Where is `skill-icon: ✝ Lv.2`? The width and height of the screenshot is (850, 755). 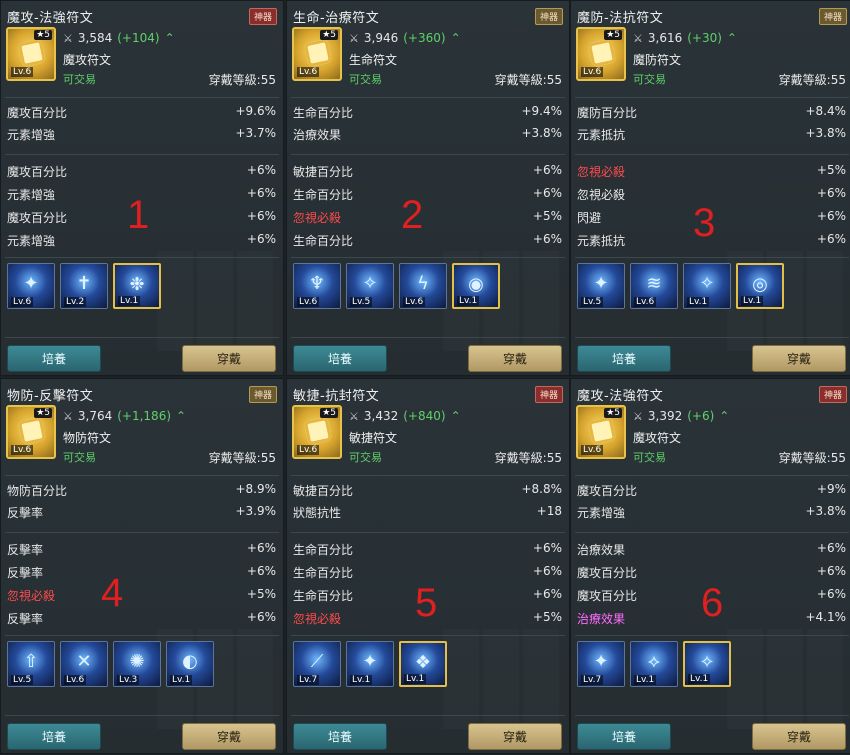 skill-icon: ✝ Lv.2 is located at coordinates (84, 286).